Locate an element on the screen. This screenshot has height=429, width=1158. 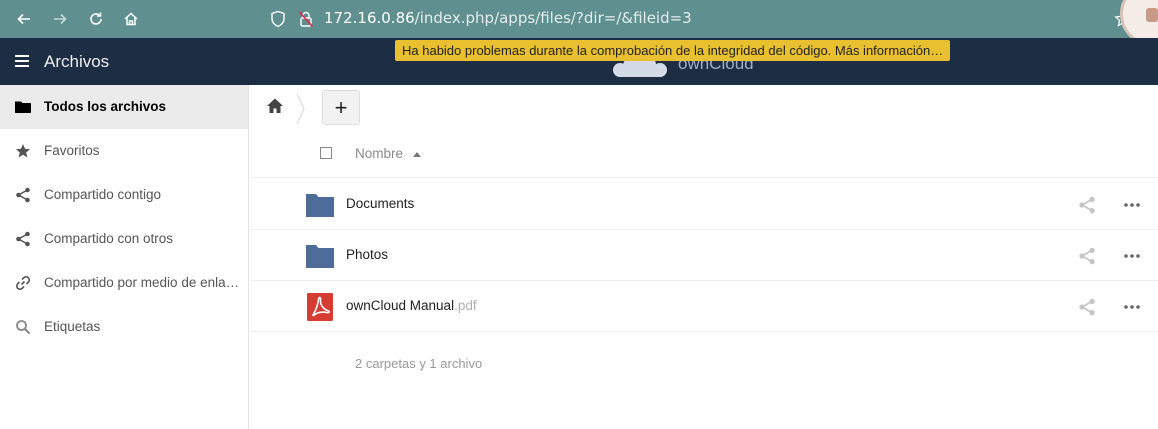
reload-icon is located at coordinates (96, 18).